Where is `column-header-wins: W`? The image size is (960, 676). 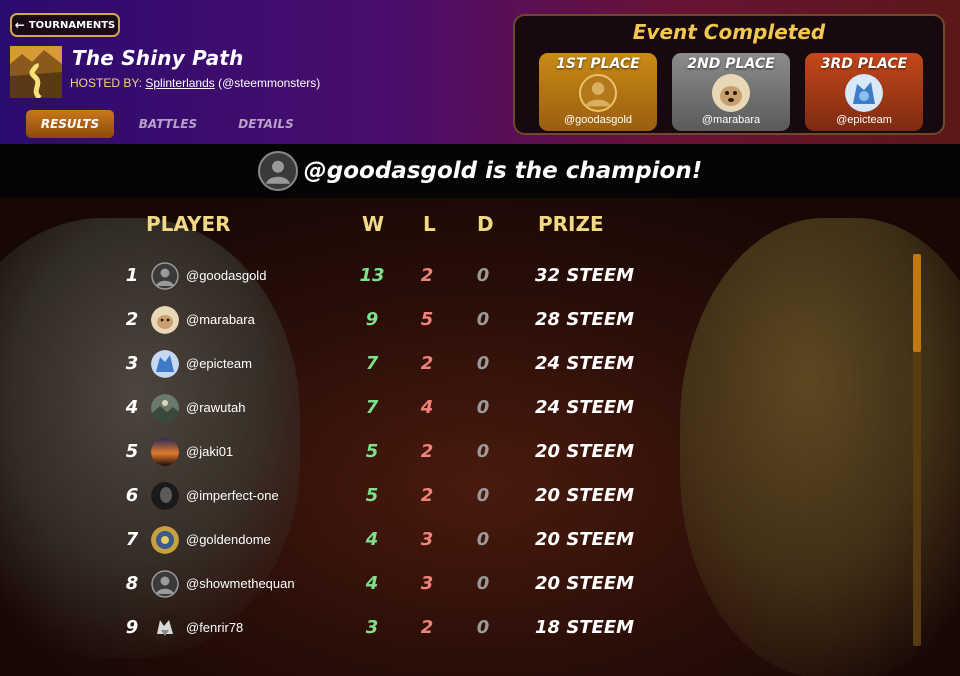 column-header-wins: W is located at coordinates (373, 224).